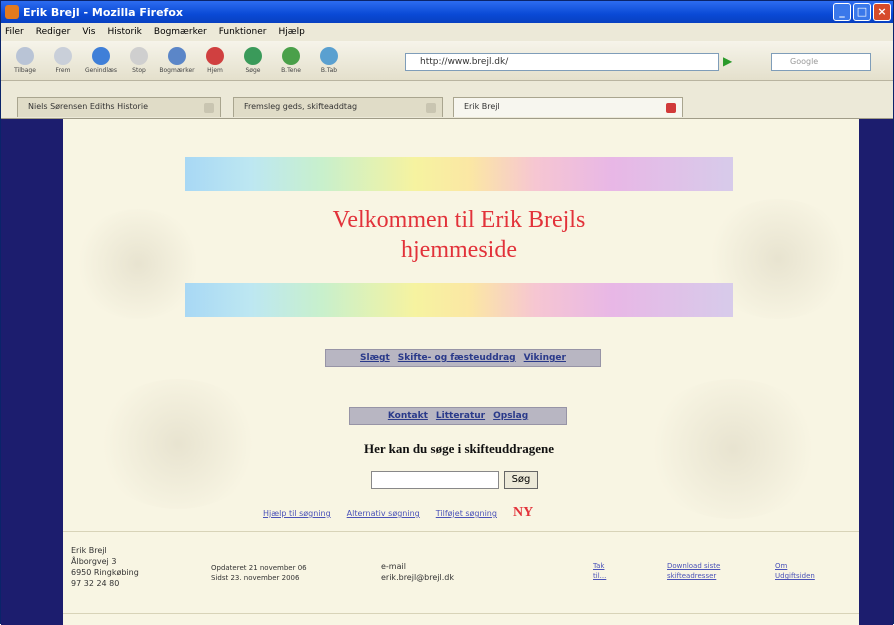 The width and height of the screenshot is (894, 625). What do you see at coordinates (459, 174) in the screenshot?
I see `rainbow-bar-top` at bounding box center [459, 174].